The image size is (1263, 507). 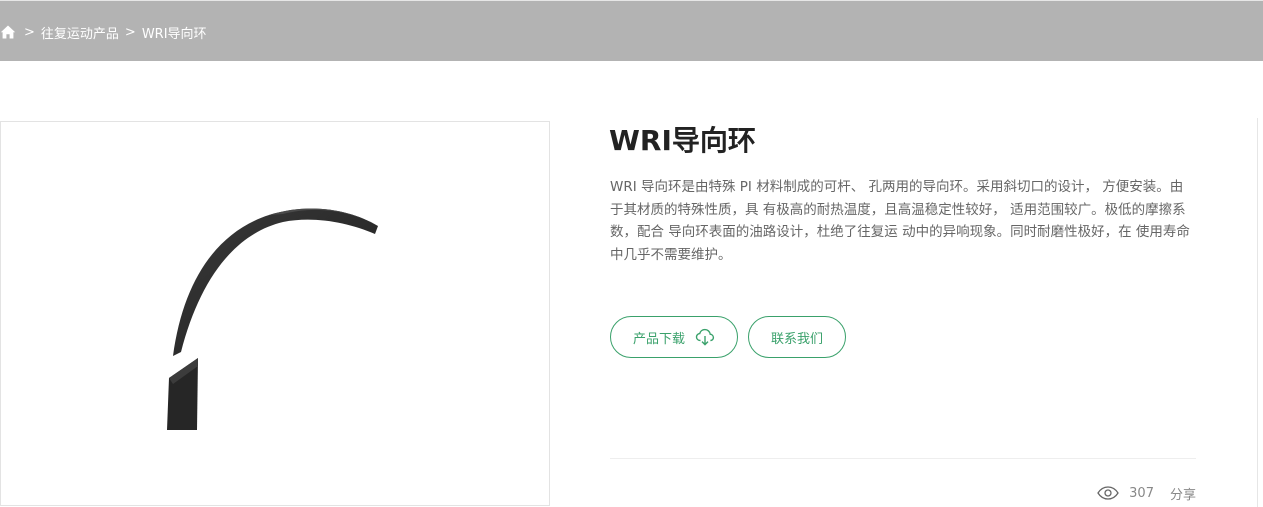 I want to click on view-count: 307, so click(x=1141, y=493).